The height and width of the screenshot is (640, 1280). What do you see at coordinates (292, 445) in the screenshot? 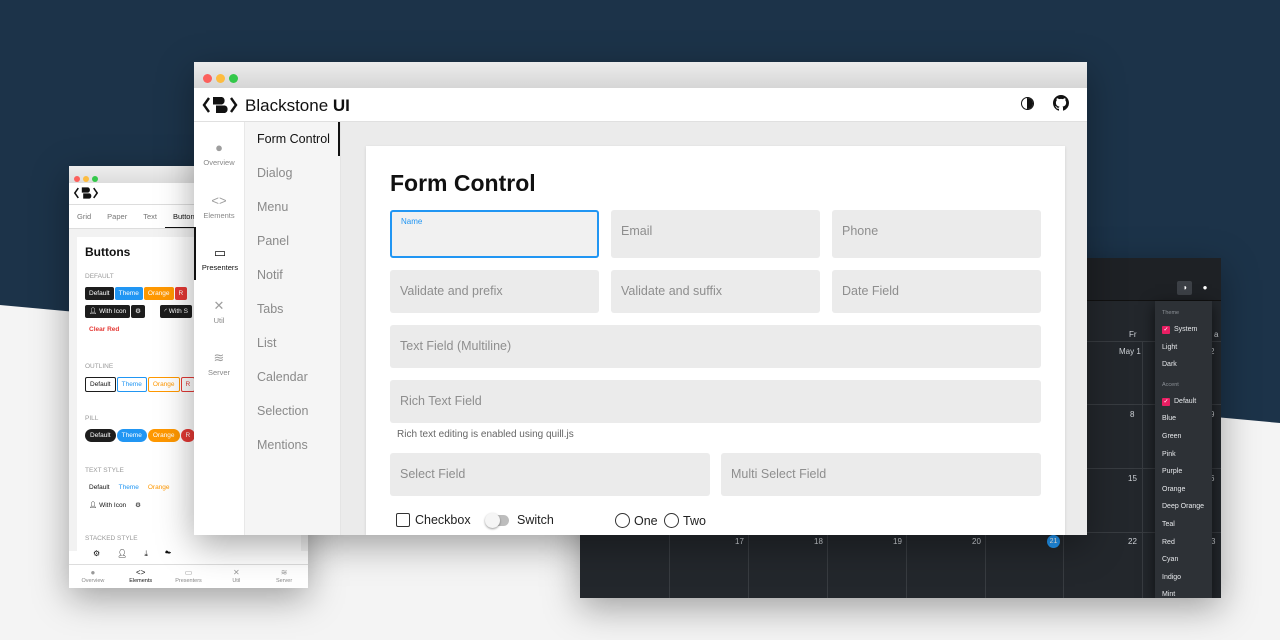
I see `nav-item-mentions: Mentions` at bounding box center [292, 445].